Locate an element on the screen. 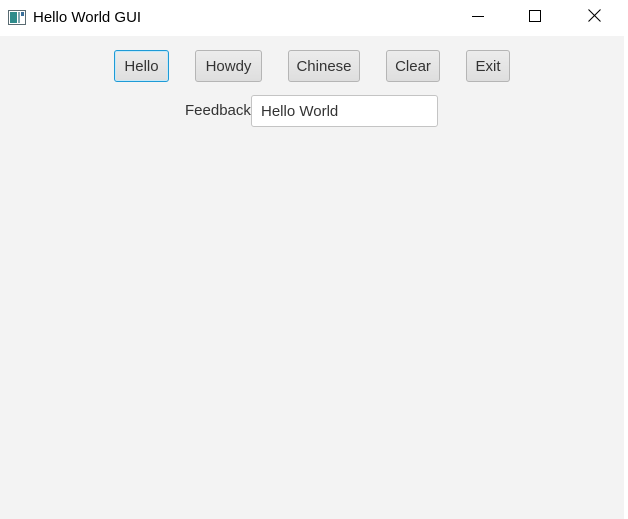 The height and width of the screenshot is (519, 628). title-bar: Hello World GUI is located at coordinates (312, 18).